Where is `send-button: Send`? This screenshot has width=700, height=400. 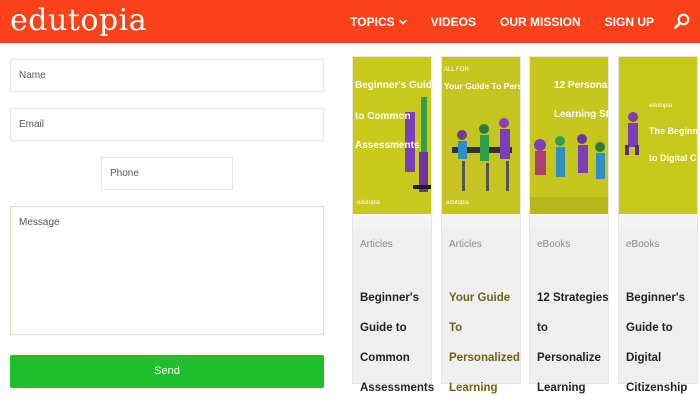
send-button: Send is located at coordinates (167, 371).